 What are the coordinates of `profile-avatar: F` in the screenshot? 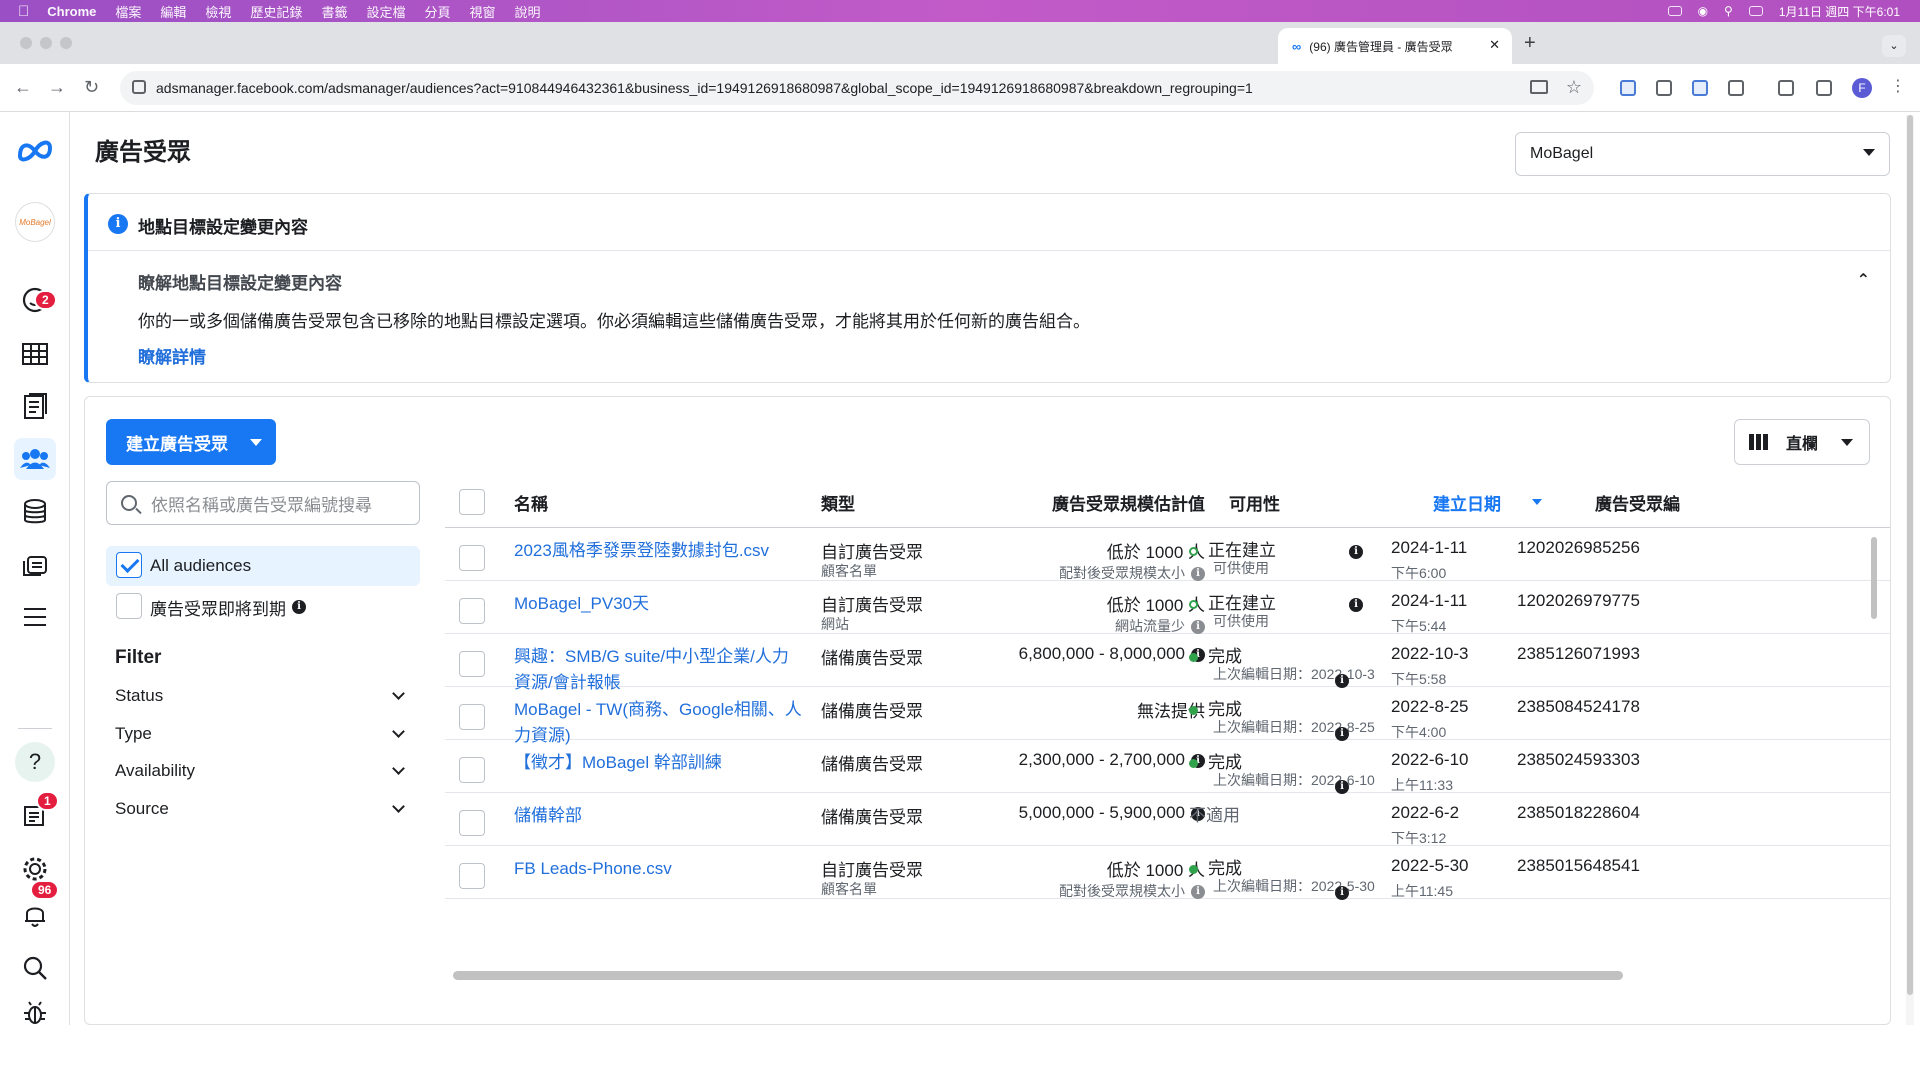 It's located at (1862, 88).